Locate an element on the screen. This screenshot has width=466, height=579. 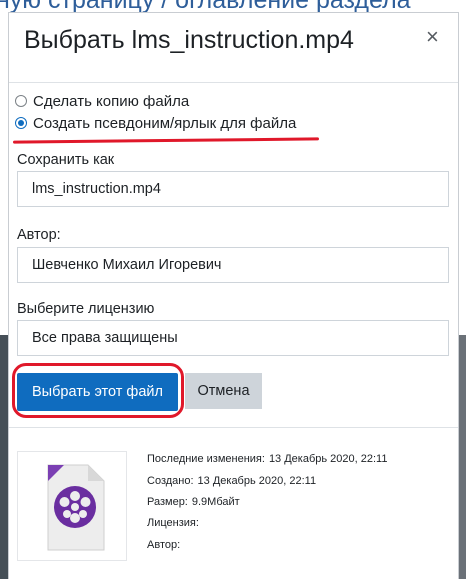
radio-copy-file is located at coordinates (21, 101).